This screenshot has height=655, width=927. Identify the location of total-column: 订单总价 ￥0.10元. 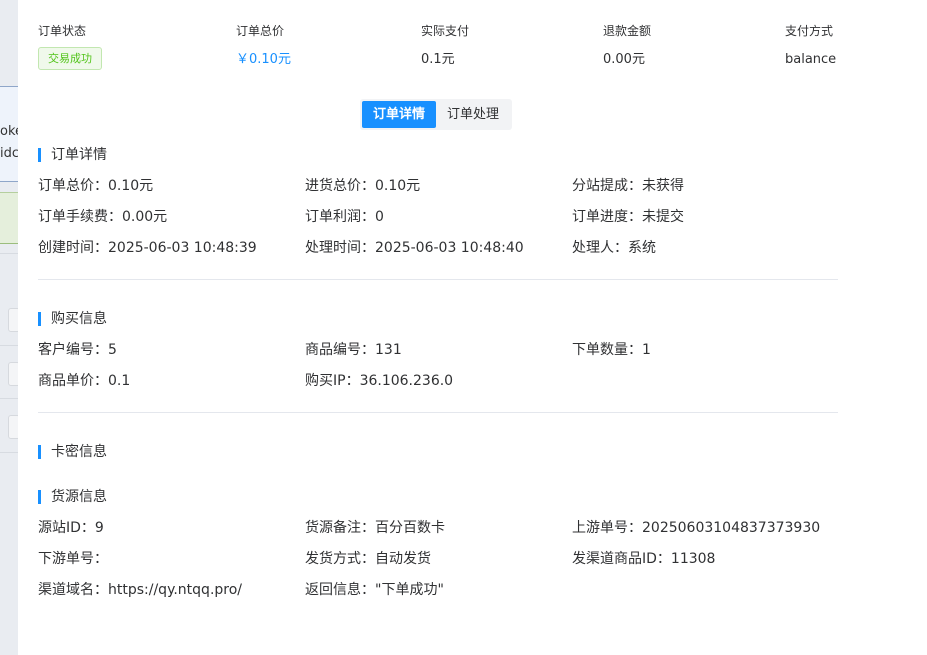
(263, 45).